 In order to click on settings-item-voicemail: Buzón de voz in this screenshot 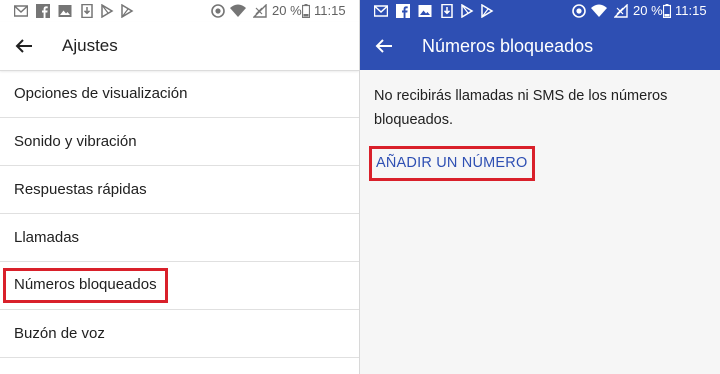, I will do `click(179, 334)`.